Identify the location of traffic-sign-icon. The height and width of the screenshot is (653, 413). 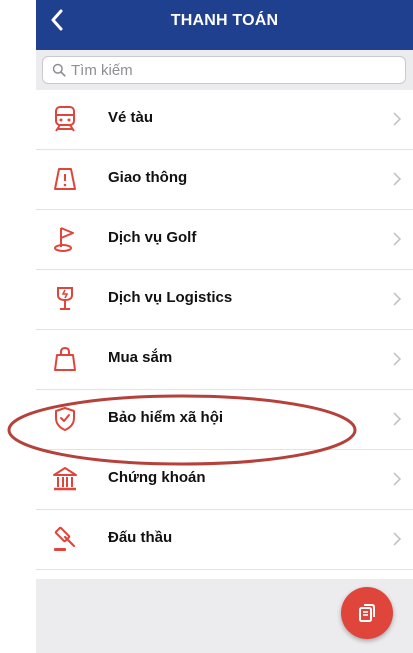
(65, 179).